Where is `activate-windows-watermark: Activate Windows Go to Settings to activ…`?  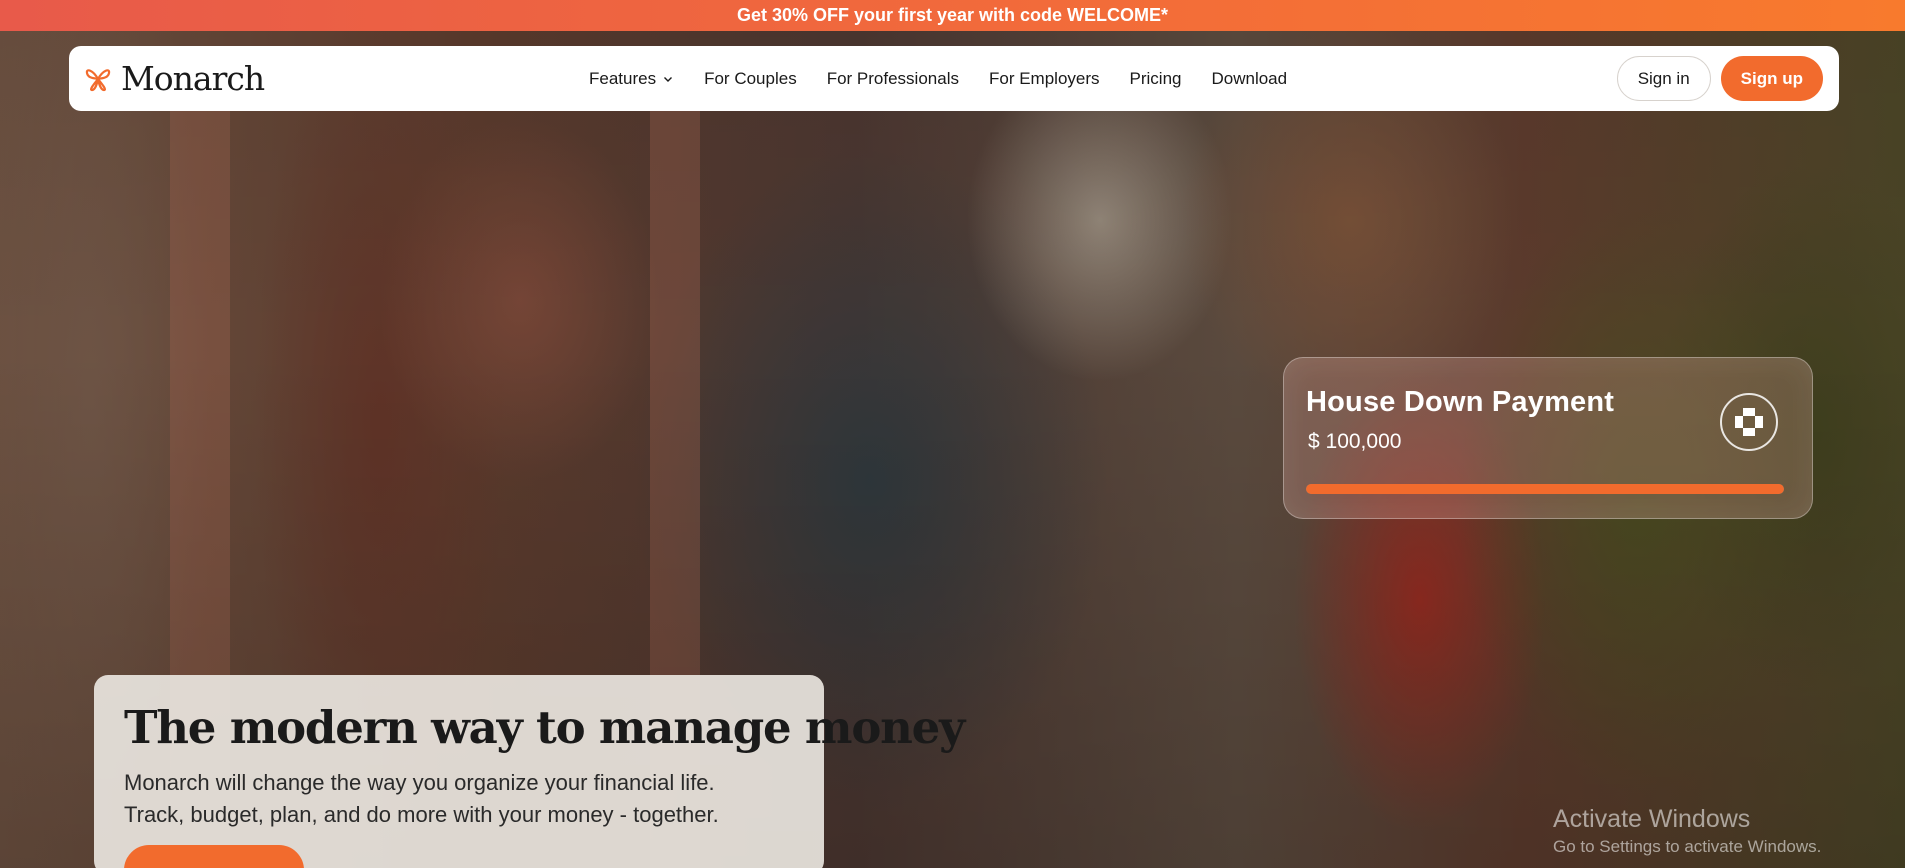 activate-windows-watermark: Activate Windows Go to Settings to activ… is located at coordinates (1687, 831).